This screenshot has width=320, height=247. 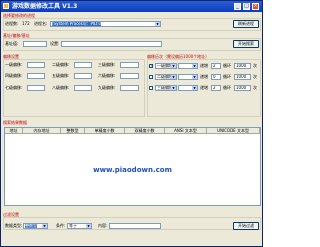 What do you see at coordinates (83, 88) in the screenshot?
I see `offset-8-input` at bounding box center [83, 88].